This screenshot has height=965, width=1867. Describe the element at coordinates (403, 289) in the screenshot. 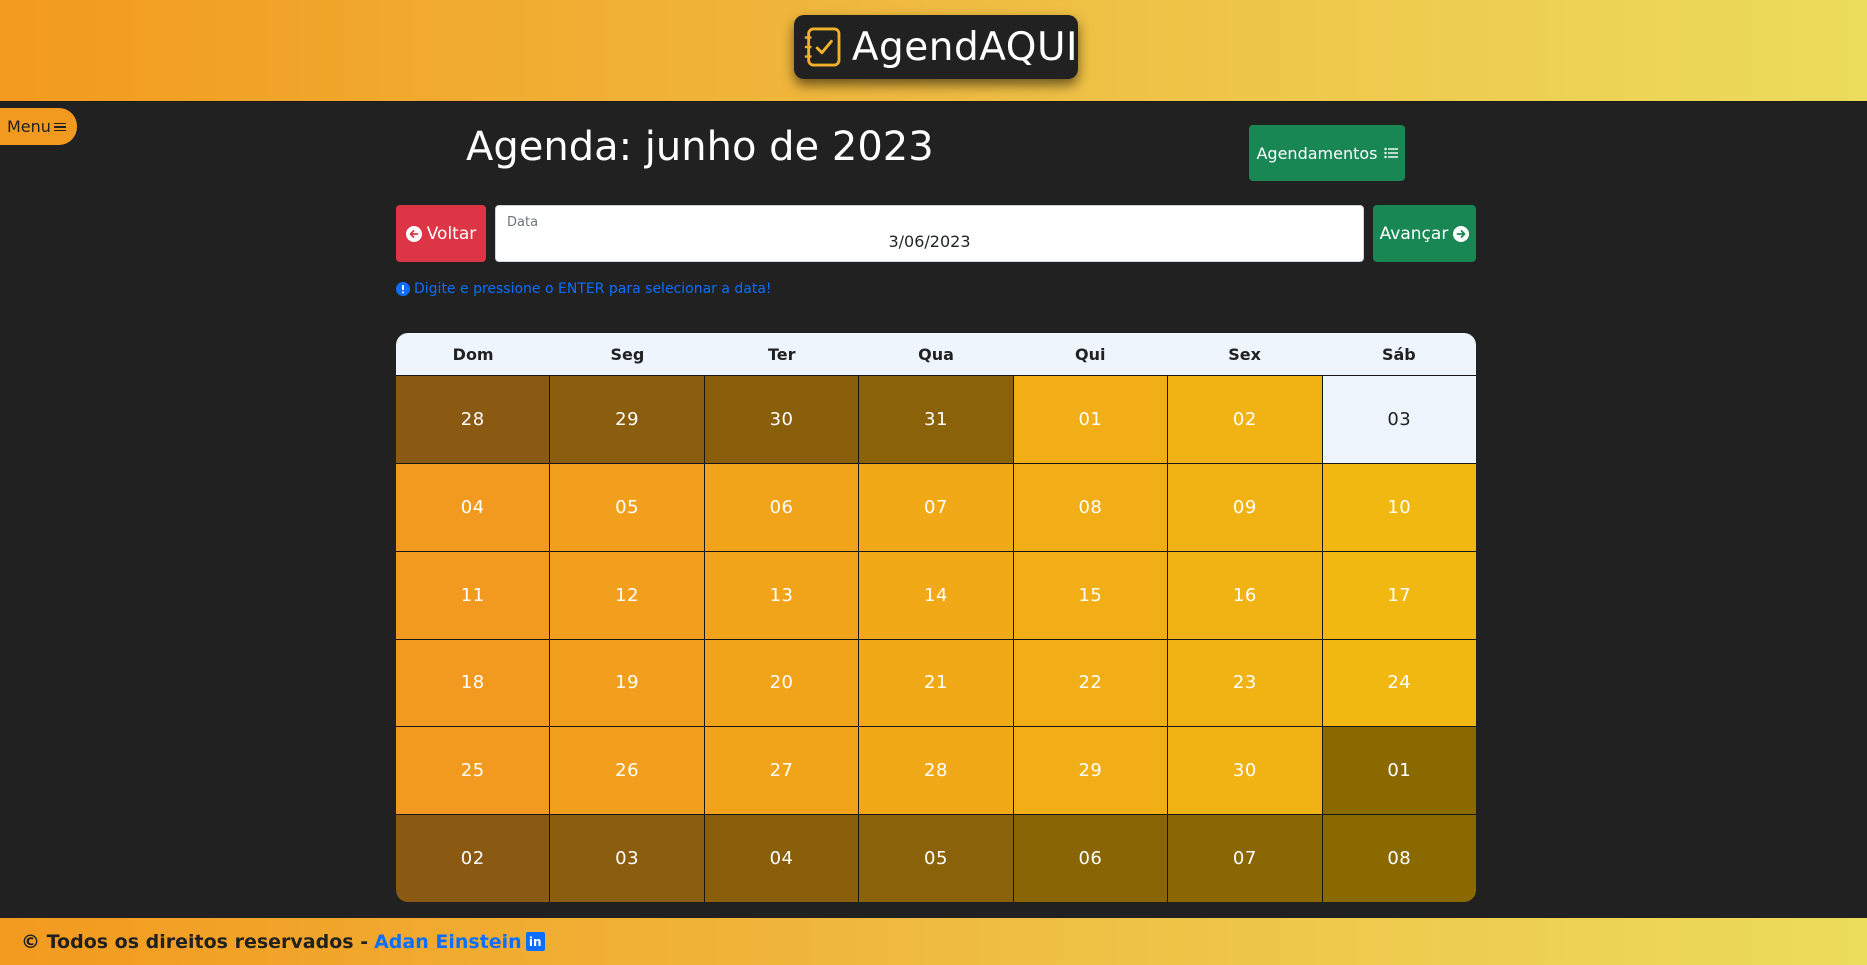

I see `info-icon` at that location.